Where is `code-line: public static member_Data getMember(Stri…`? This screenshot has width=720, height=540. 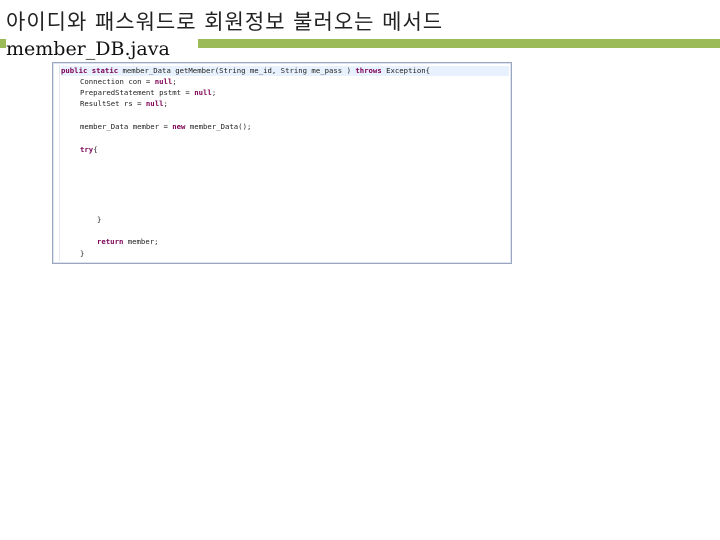 code-line: public static member_Data getMember(Stri… is located at coordinates (285, 71).